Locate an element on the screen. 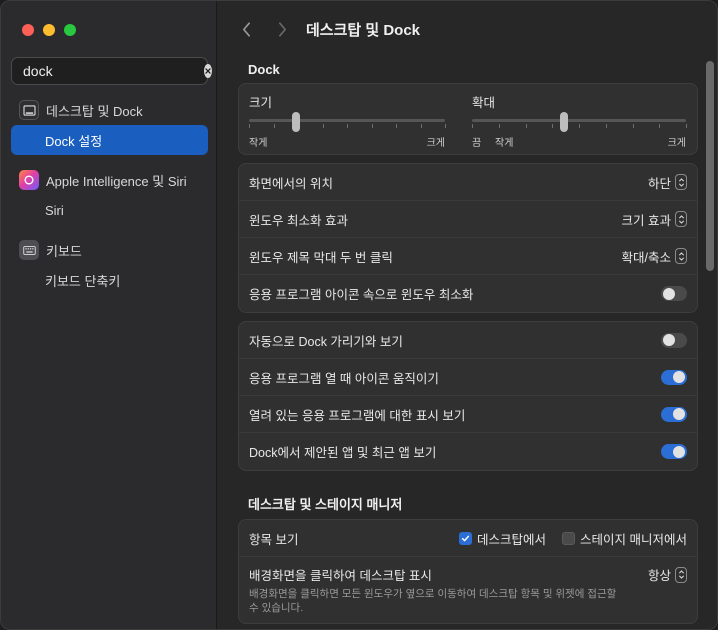 The height and width of the screenshot is (630, 718). title-double-click-label: 윈도우 제목 막대 두 번 클릭 is located at coordinates (321, 257).